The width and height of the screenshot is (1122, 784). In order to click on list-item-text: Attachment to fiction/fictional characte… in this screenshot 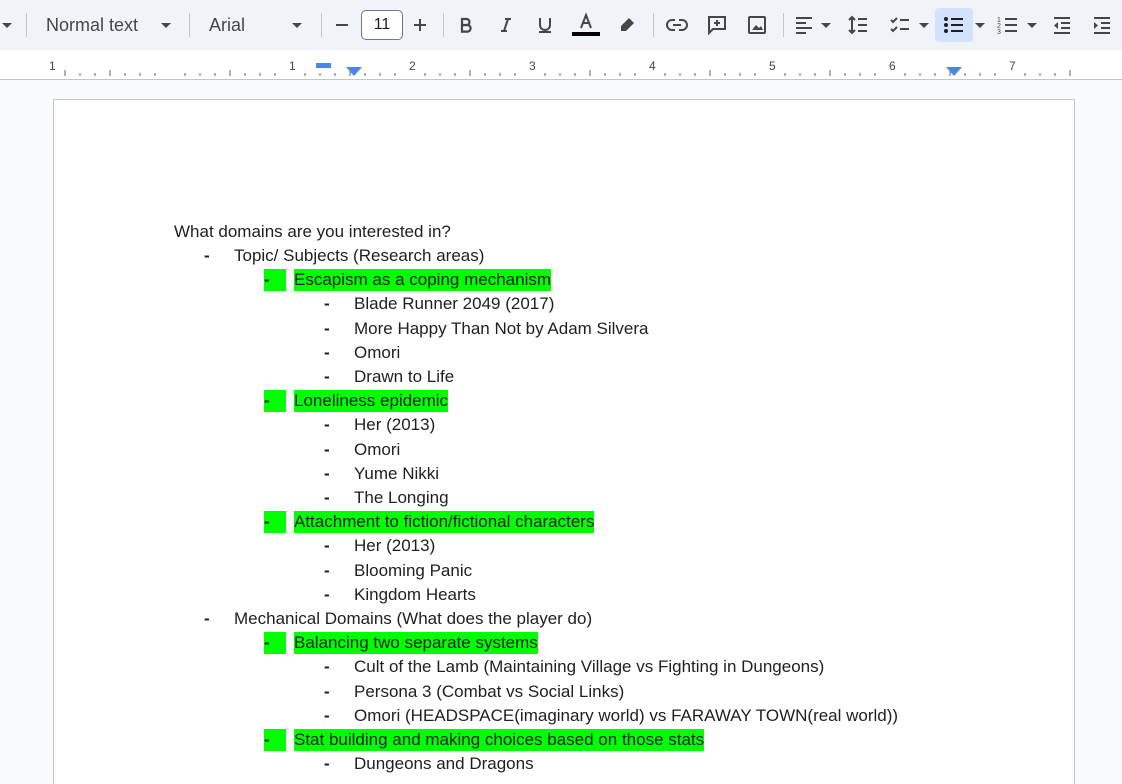, I will do `click(444, 522)`.